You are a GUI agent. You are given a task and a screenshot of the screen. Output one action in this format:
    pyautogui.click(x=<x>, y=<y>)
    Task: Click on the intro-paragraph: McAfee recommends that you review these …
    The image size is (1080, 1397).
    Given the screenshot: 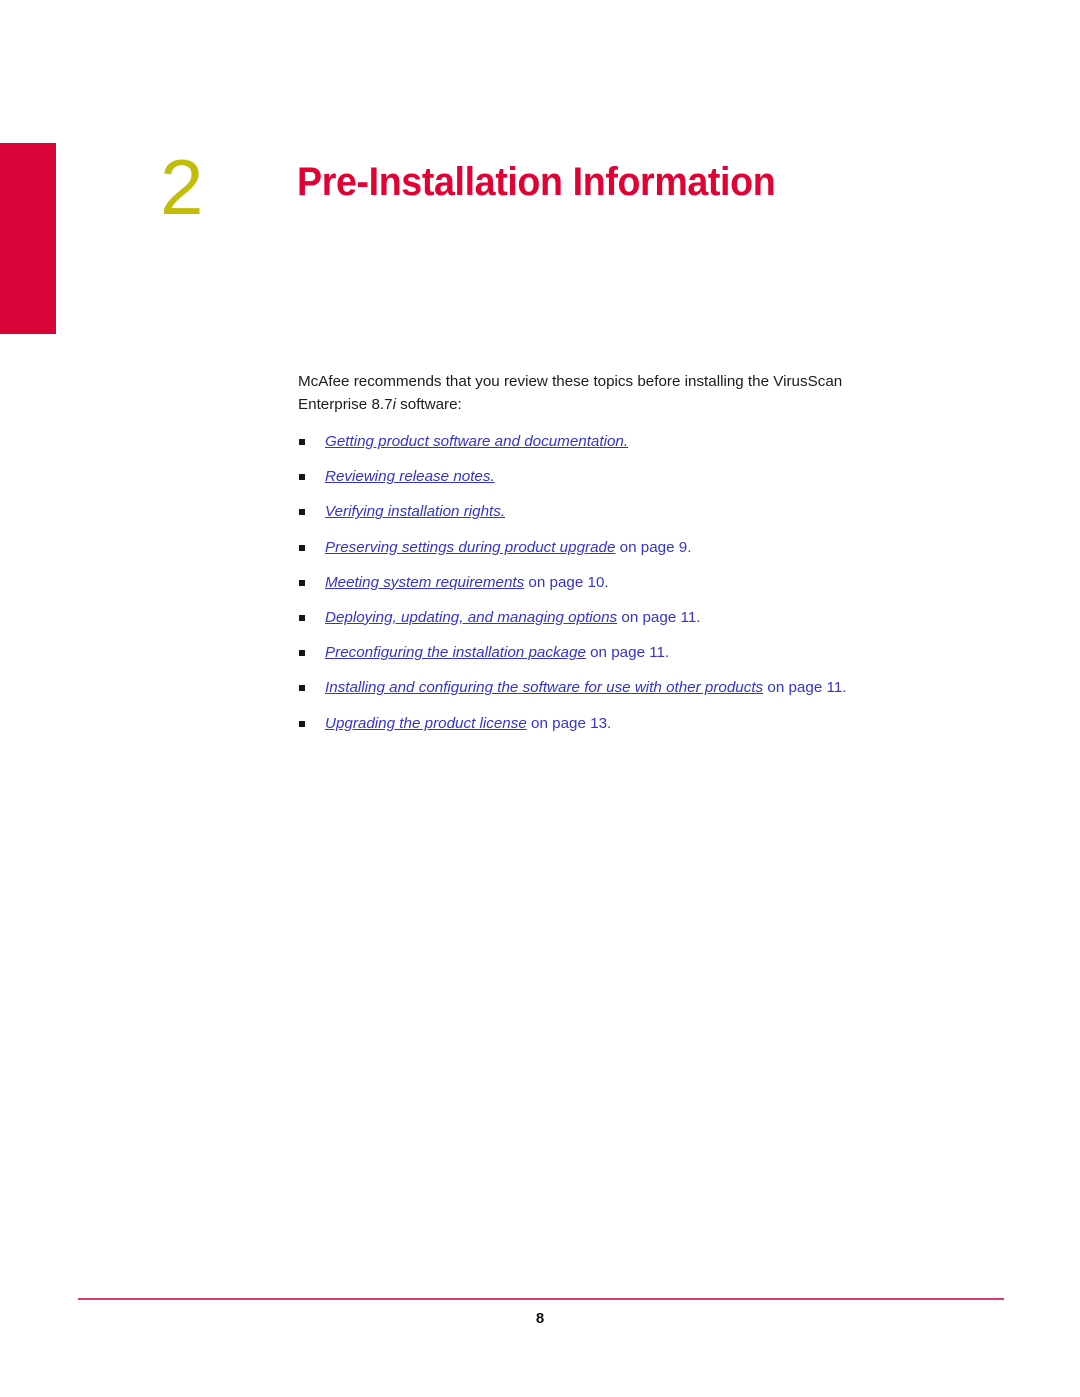 What is the action you would take?
    pyautogui.click(x=593, y=393)
    